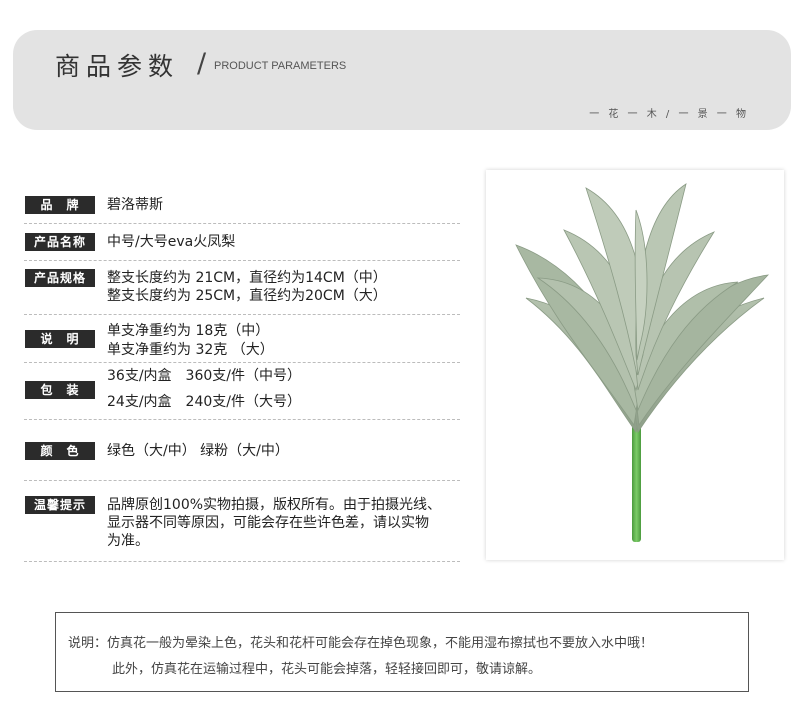 The width and height of the screenshot is (800, 715). Describe the element at coordinates (60, 205) in the screenshot. I see `param-label: 品 牌` at that location.